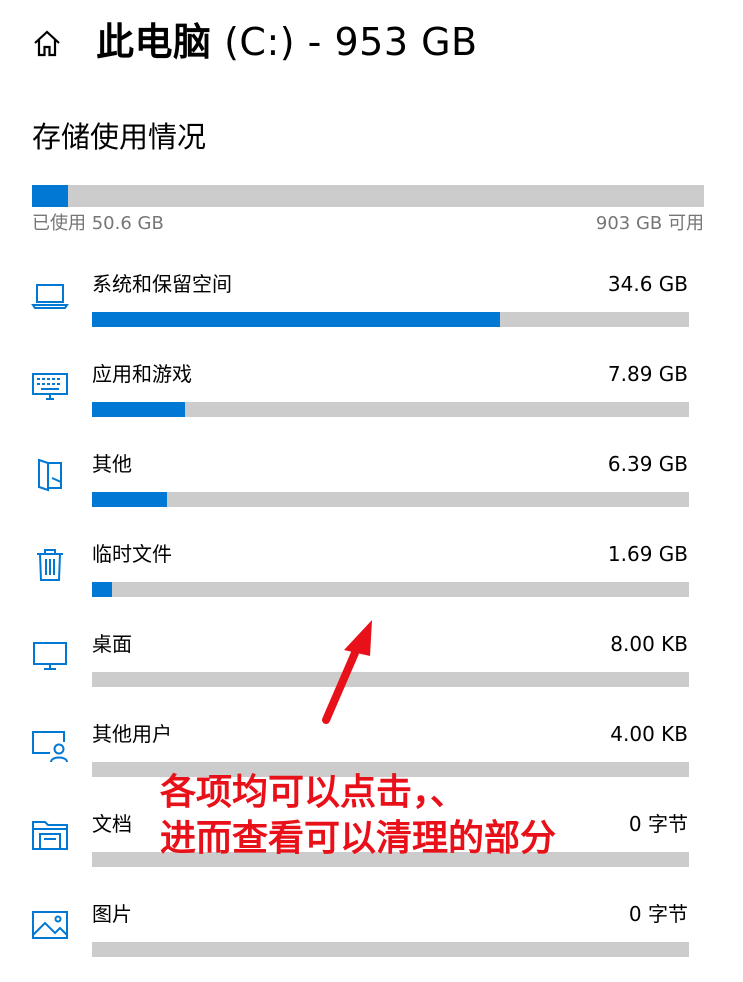  I want to click on annotation-line-1: 各项均可以点击，、, so click(313, 792).